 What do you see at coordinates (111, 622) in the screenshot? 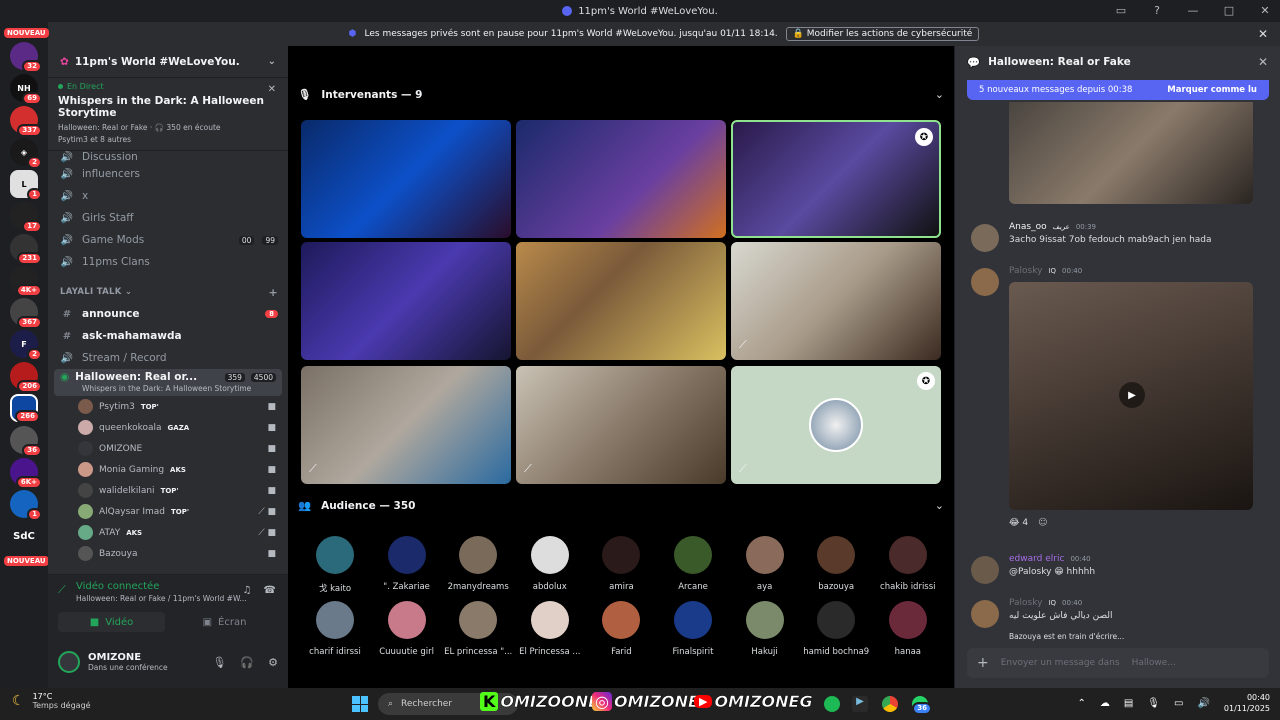
I see `video-button: ■ Vidéo` at bounding box center [111, 622].